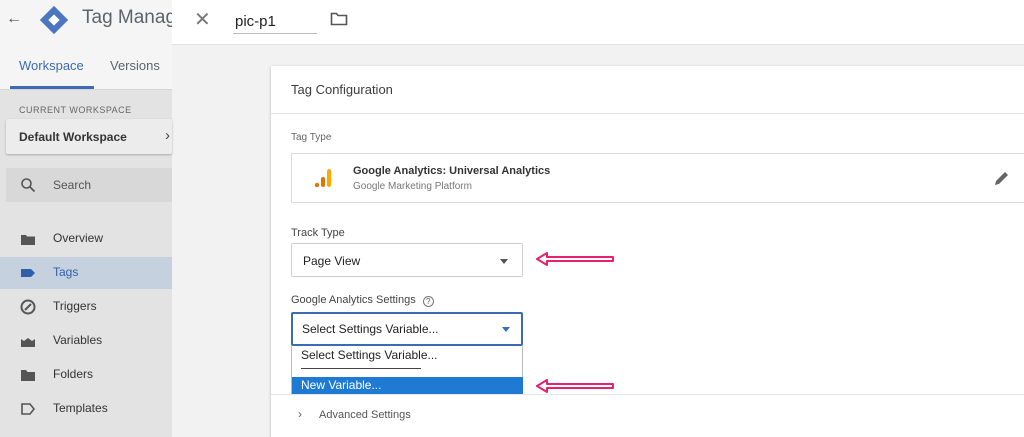 The width and height of the screenshot is (1024, 437). I want to click on tab-versions: Versions, so click(135, 65).